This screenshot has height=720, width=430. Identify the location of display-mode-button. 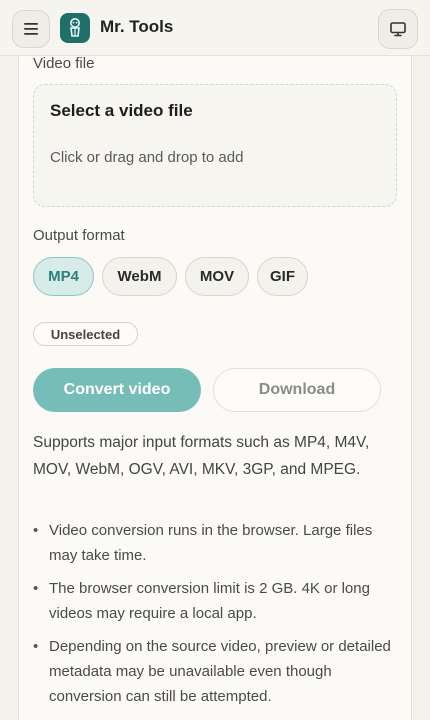
(398, 29).